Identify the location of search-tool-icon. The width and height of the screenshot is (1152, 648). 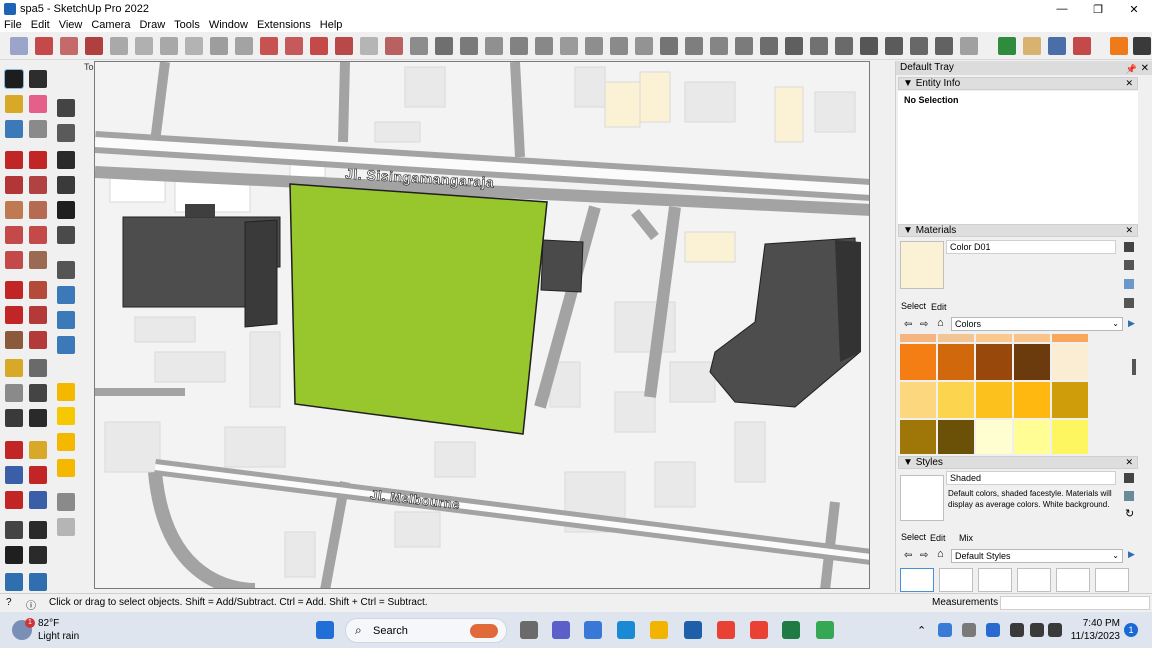
(1142, 46).